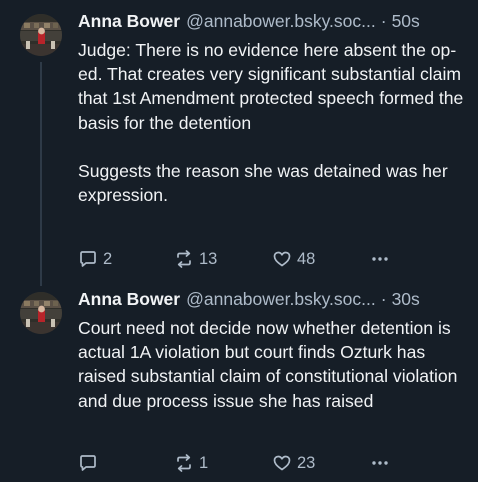 The width and height of the screenshot is (478, 482). What do you see at coordinates (406, 299) in the screenshot?
I see `post-timestamp: 30s` at bounding box center [406, 299].